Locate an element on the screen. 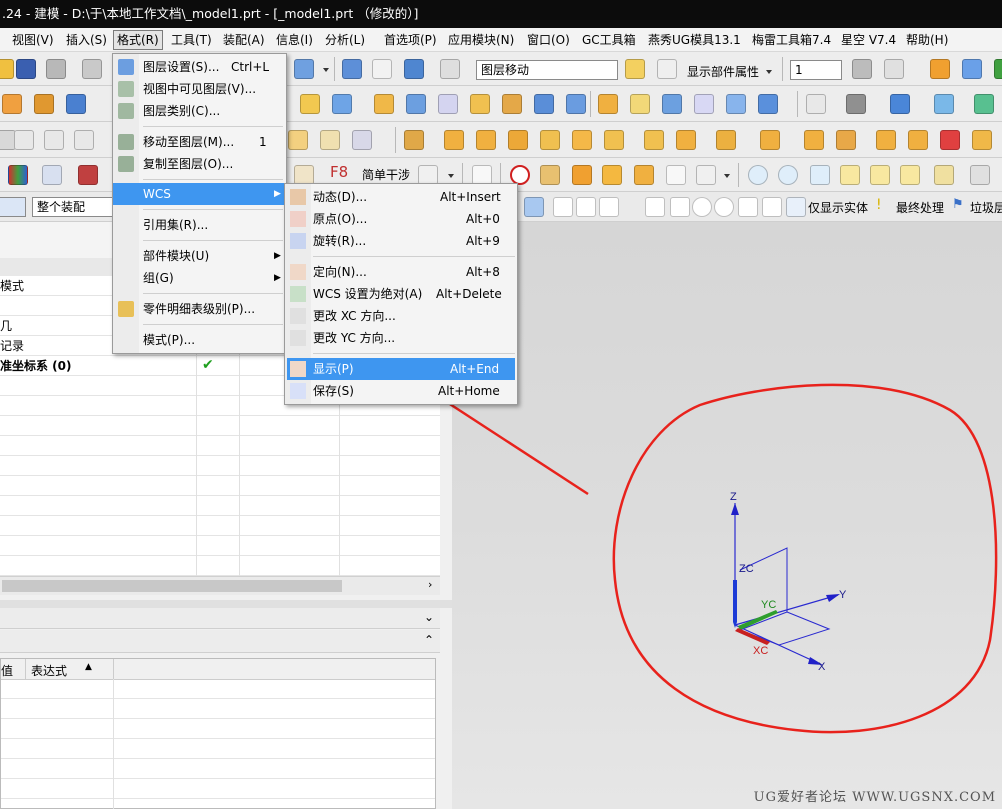  subtract-icon is located at coordinates (640, 104).